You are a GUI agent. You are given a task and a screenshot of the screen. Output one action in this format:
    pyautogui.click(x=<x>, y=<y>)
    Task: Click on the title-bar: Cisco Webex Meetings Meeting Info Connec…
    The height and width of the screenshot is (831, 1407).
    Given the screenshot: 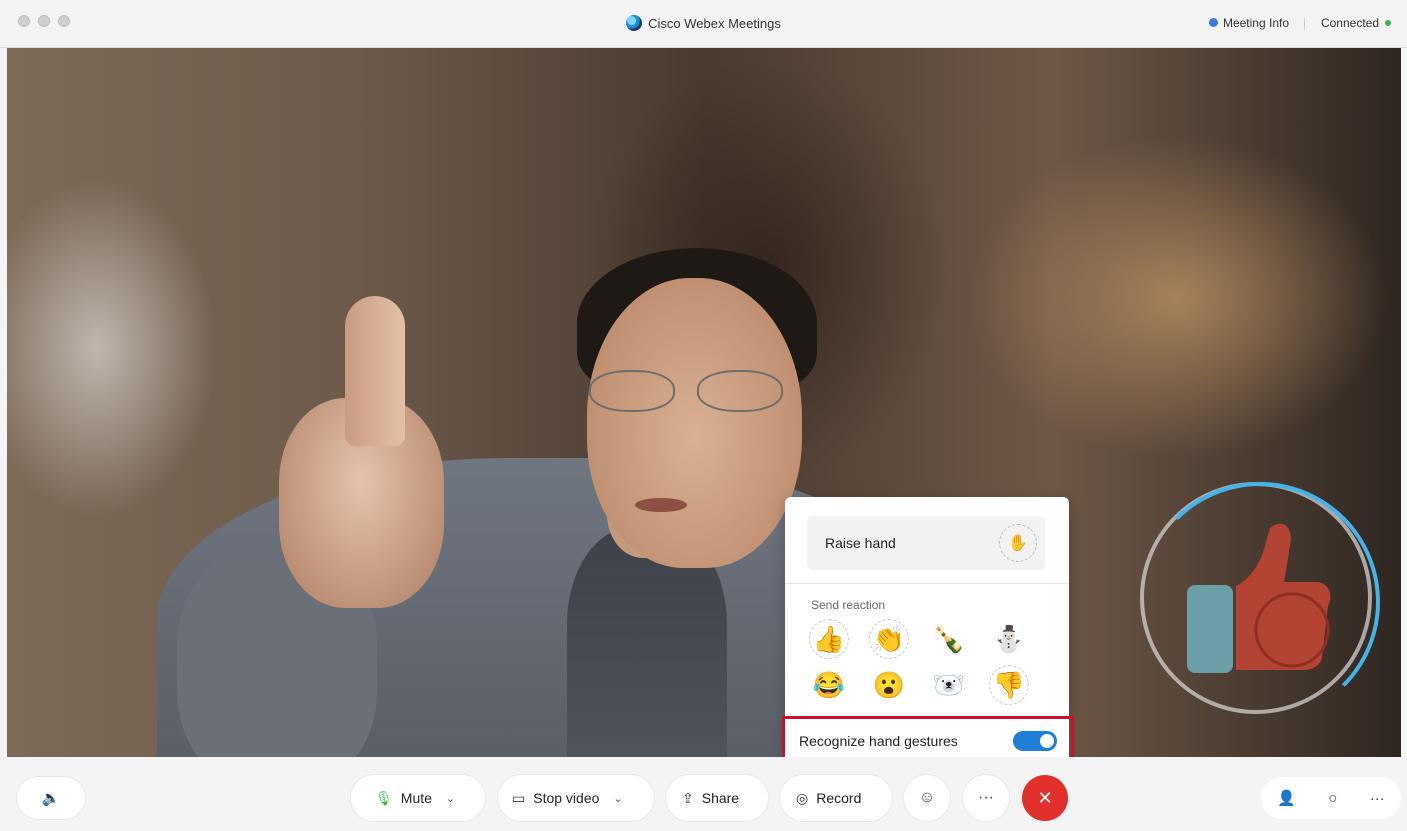 What is the action you would take?
    pyautogui.click(x=703, y=24)
    